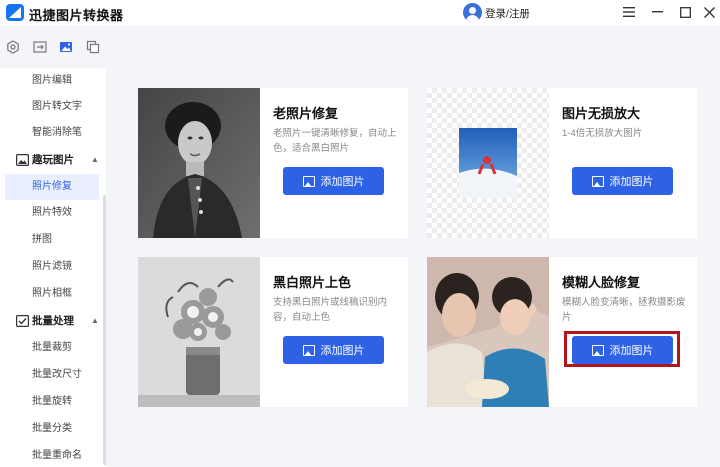 Image resolution: width=720 pixels, height=467 pixels. Describe the element at coordinates (53, 321) in the screenshot. I see `category-label: 批量处理` at that location.